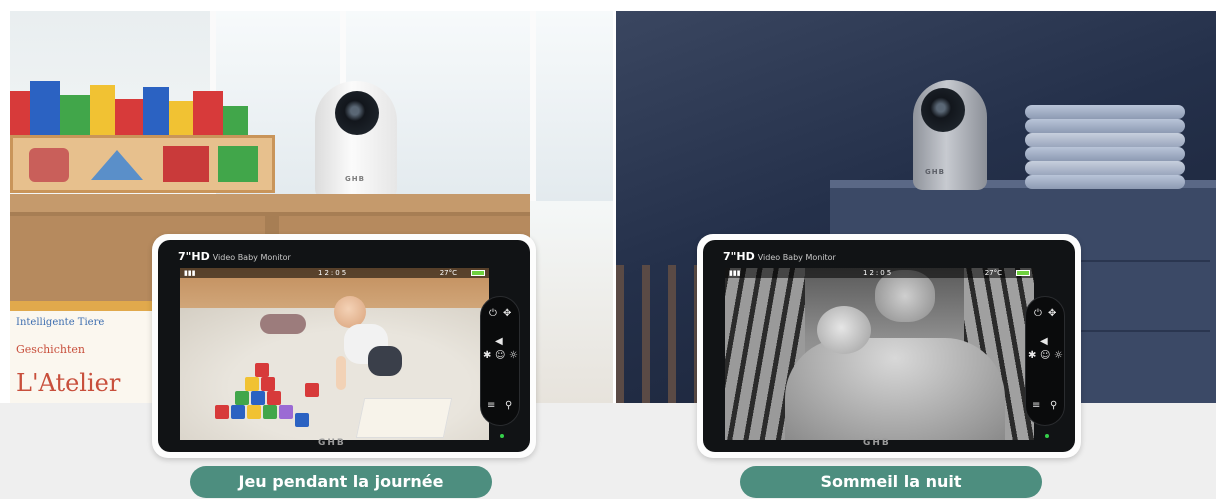  Describe the element at coordinates (1105, 149) in the screenshot. I see `folded-towels` at that location.